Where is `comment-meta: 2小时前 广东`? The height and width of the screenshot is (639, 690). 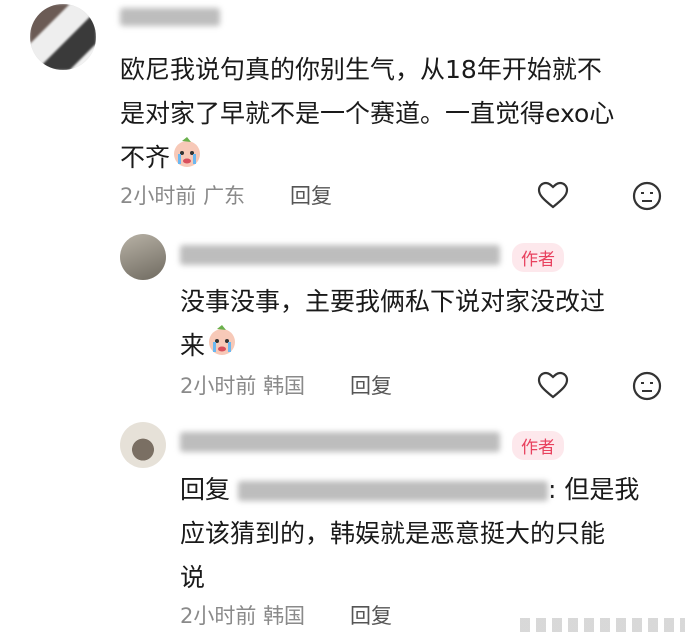
comment-meta: 2小时前 广东 is located at coordinates (183, 196).